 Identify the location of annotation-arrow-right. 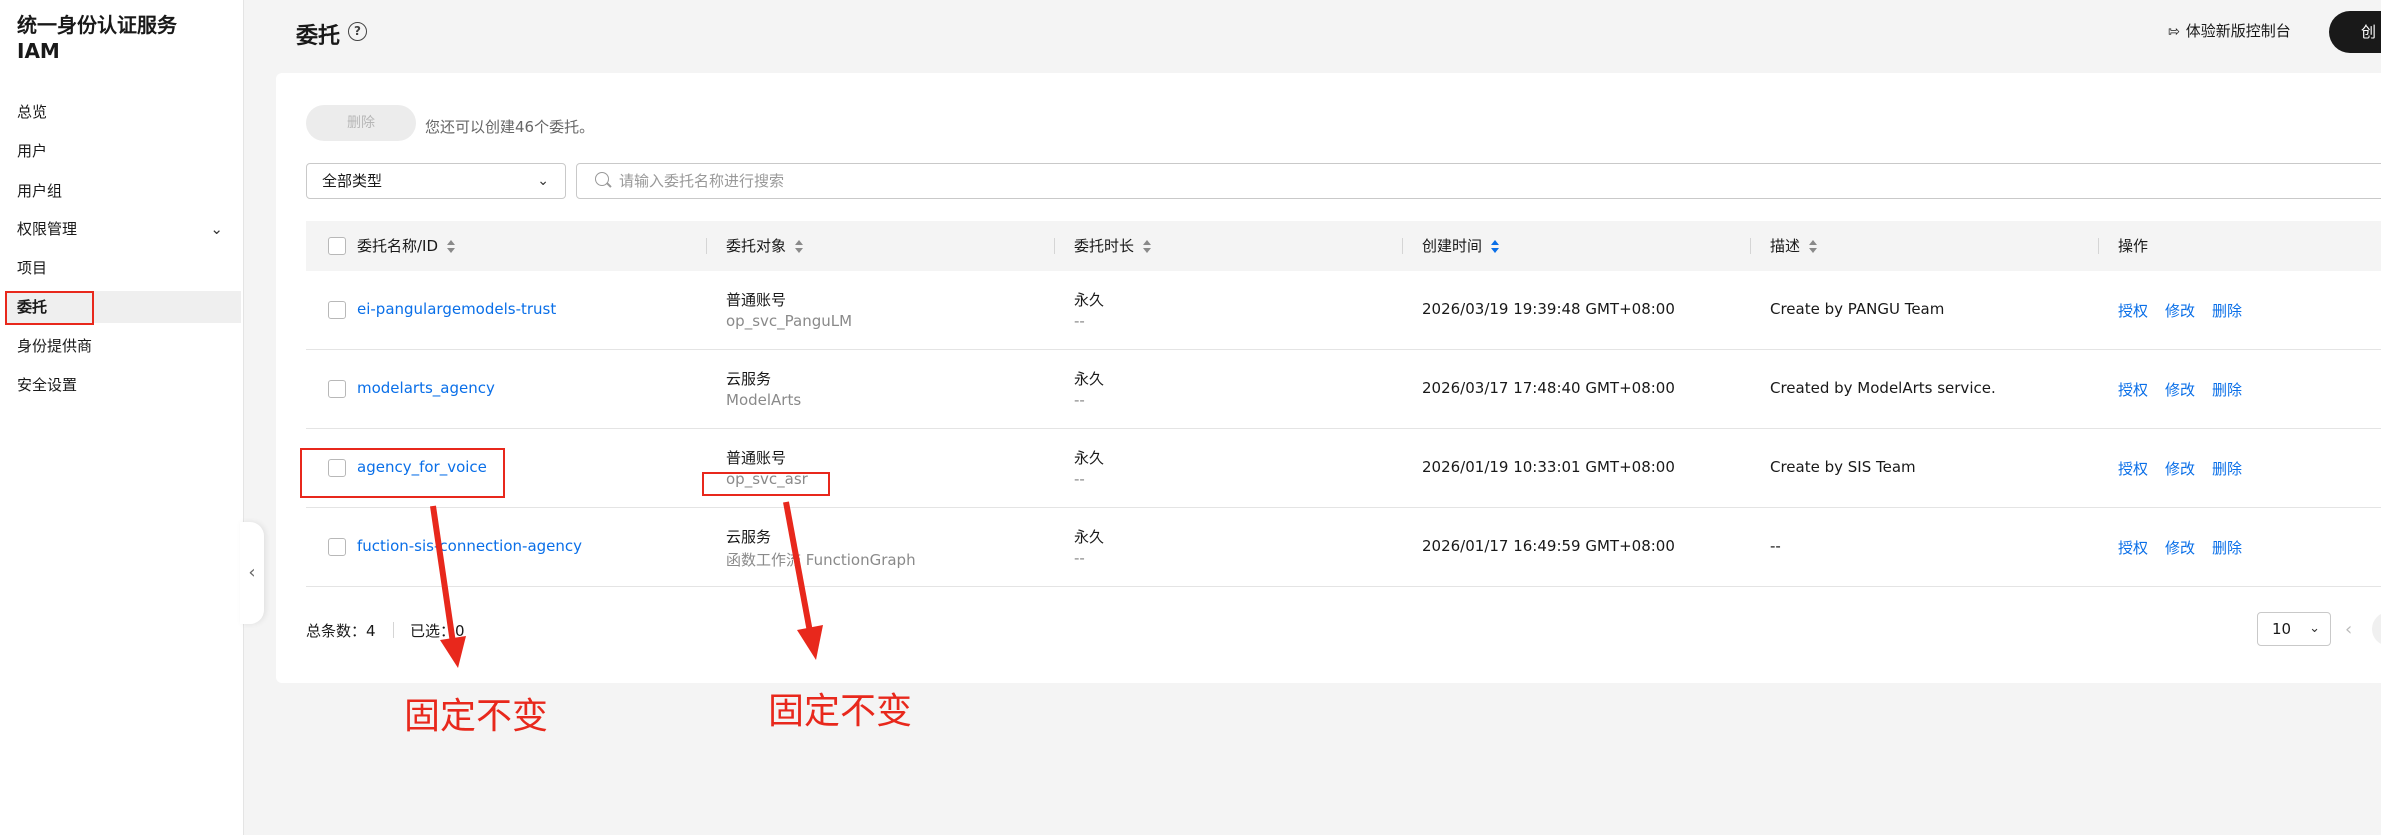
(798, 567).